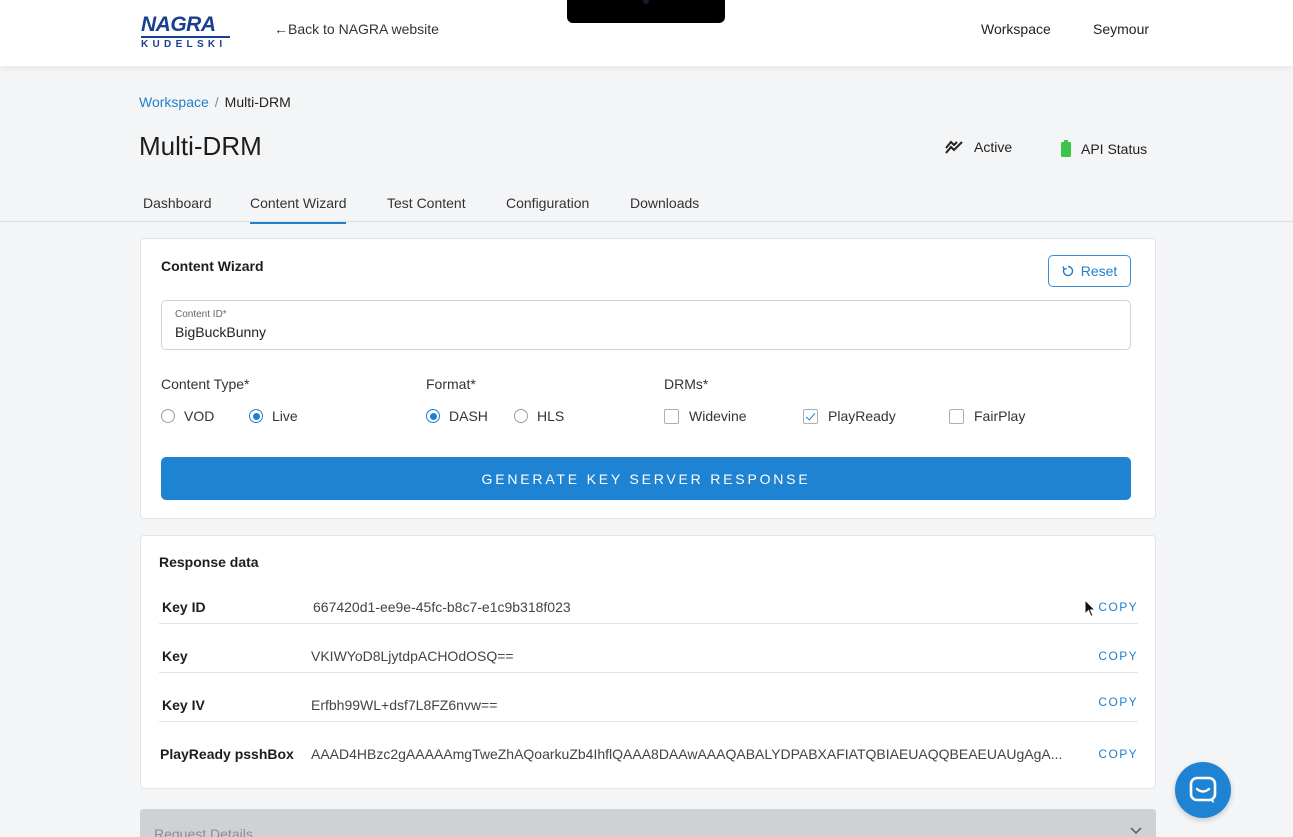 Image resolution: width=1293 pixels, height=837 pixels. I want to click on content-type-live-radio: Live, so click(273, 416).